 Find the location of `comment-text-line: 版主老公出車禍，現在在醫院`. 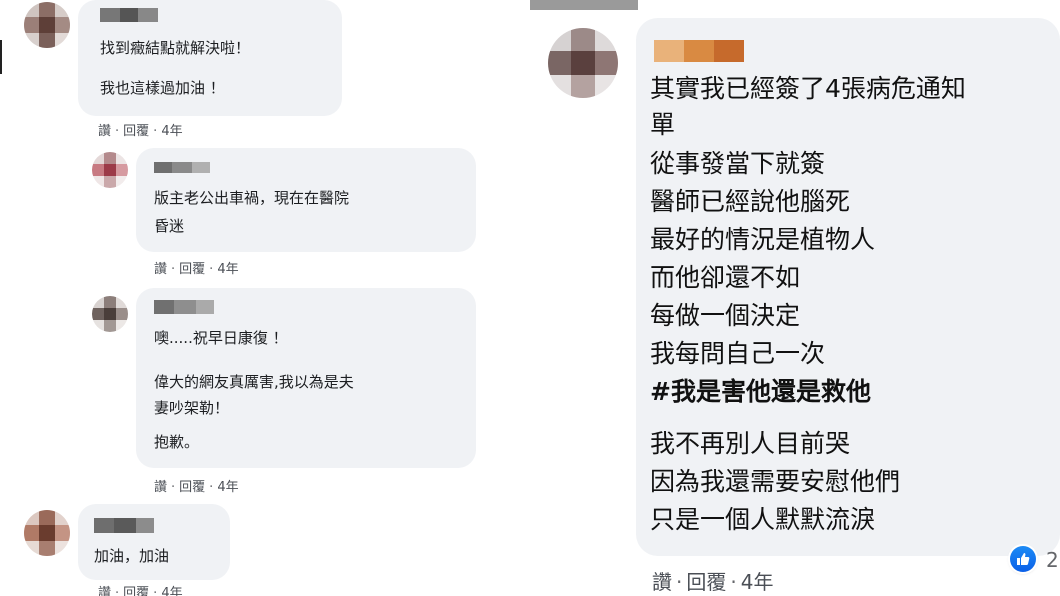

comment-text-line: 版主老公出車禍，現在在醫院 is located at coordinates (252, 198).